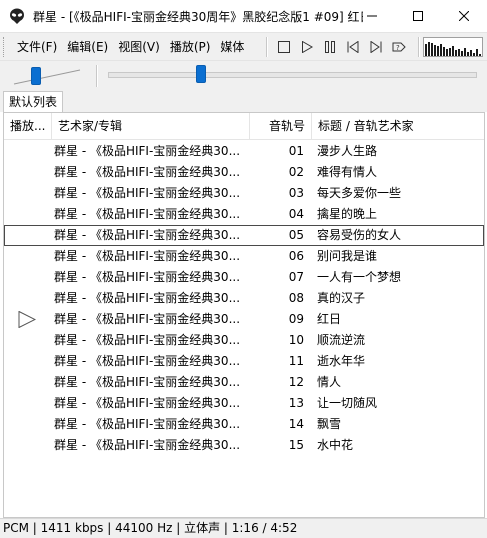 This screenshot has height=538, width=487. I want to click on menu-library: 媒体, so click(232, 47).